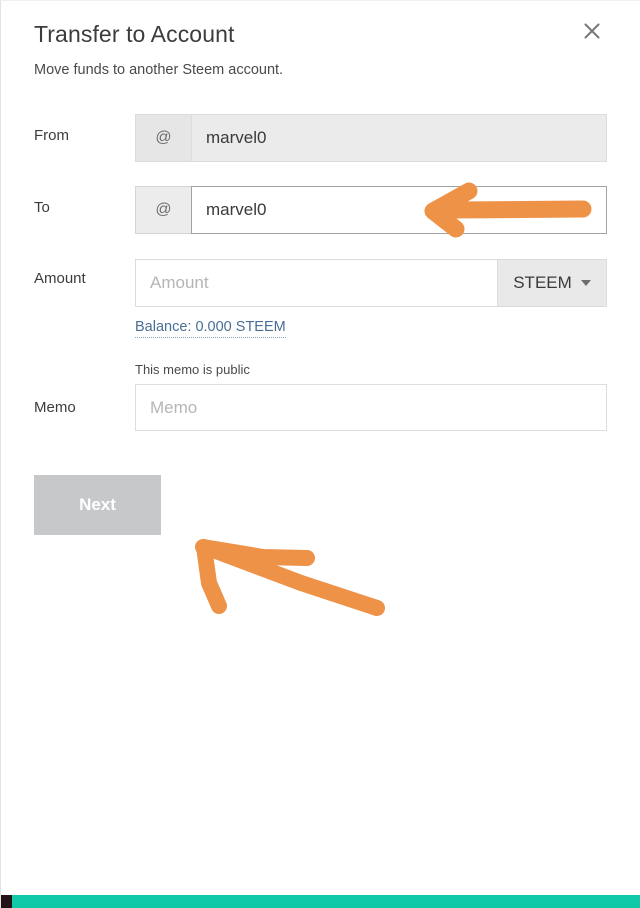 This screenshot has height=908, width=640. I want to click on from-account-input: marvel0, so click(399, 138).